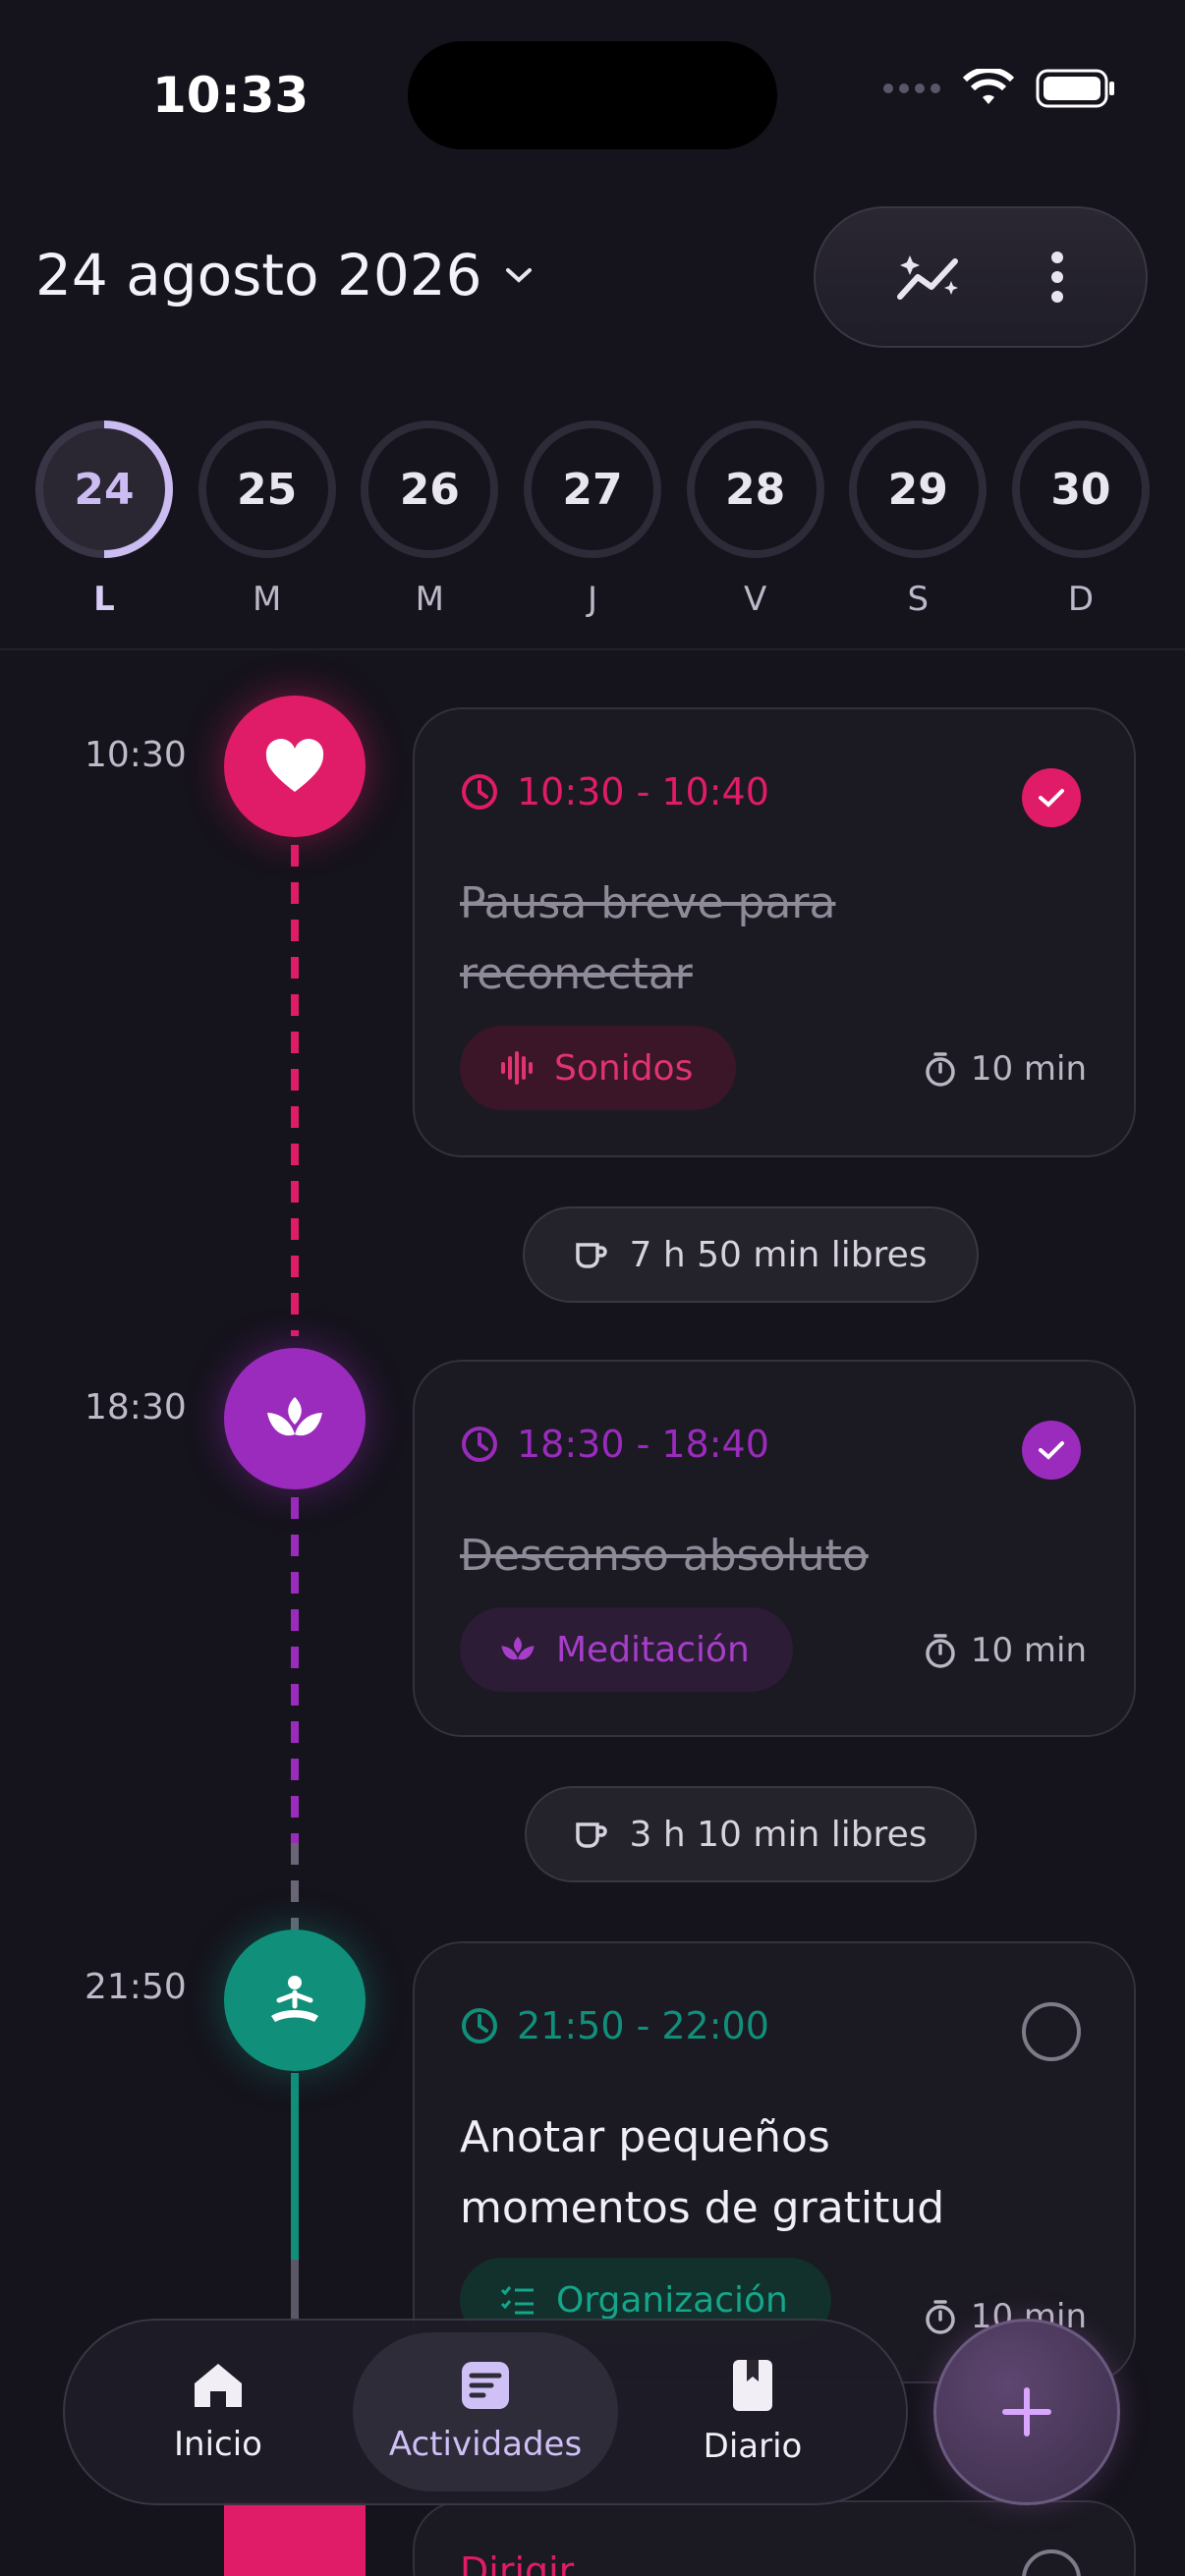 Image resolution: width=1185 pixels, height=2576 pixels. What do you see at coordinates (138, 489) in the screenshot?
I see `day-progress-ring` at bounding box center [138, 489].